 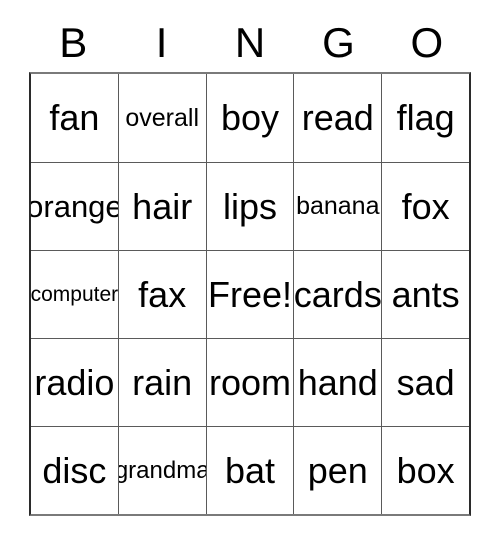 I want to click on bingo-cell-label: lips, so click(x=249, y=206).